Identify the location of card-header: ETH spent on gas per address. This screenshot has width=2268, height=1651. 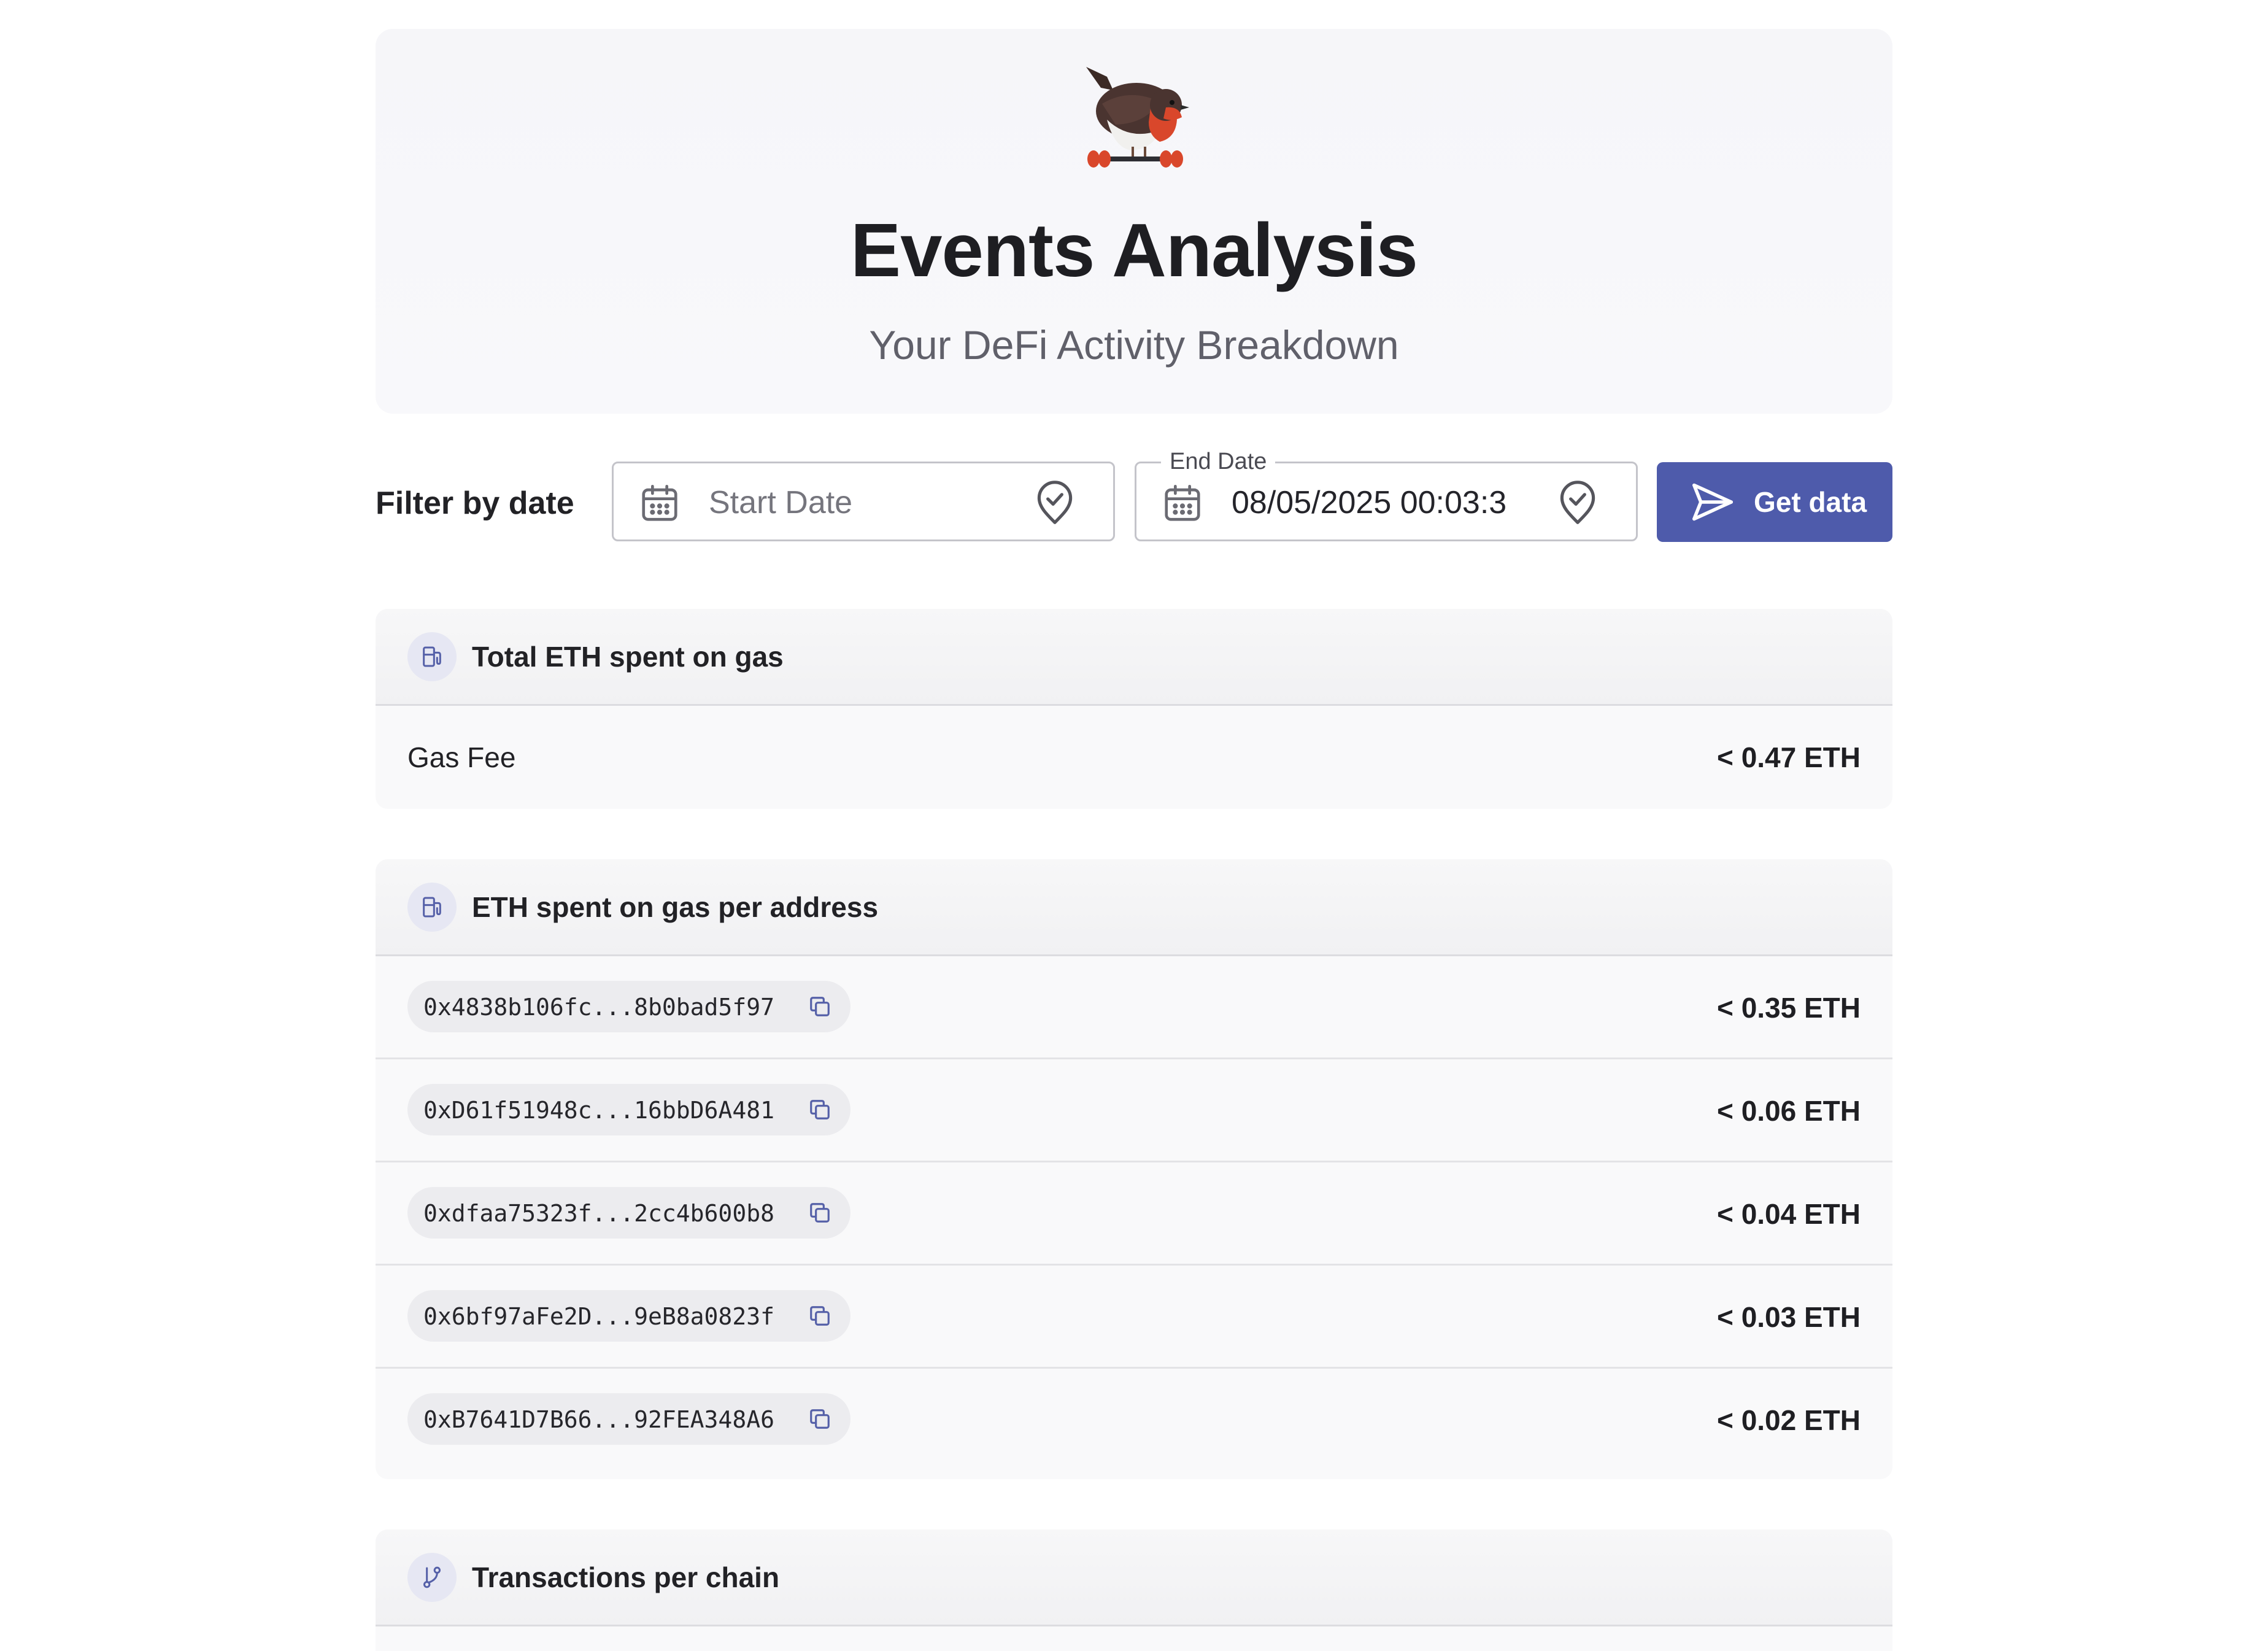
(1134, 907).